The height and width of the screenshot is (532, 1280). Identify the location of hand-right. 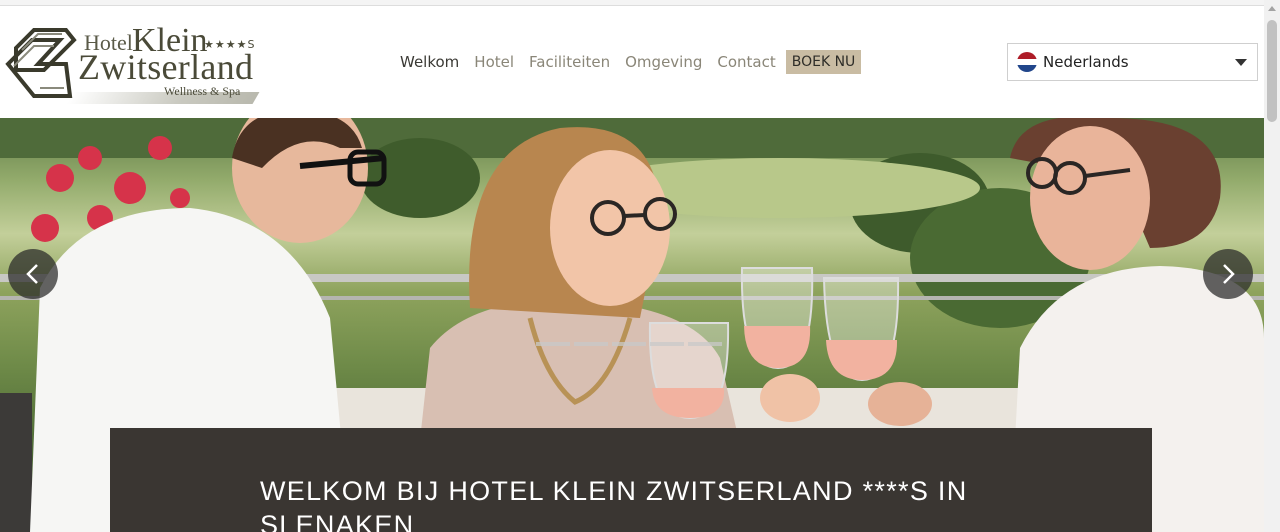
(900, 404).